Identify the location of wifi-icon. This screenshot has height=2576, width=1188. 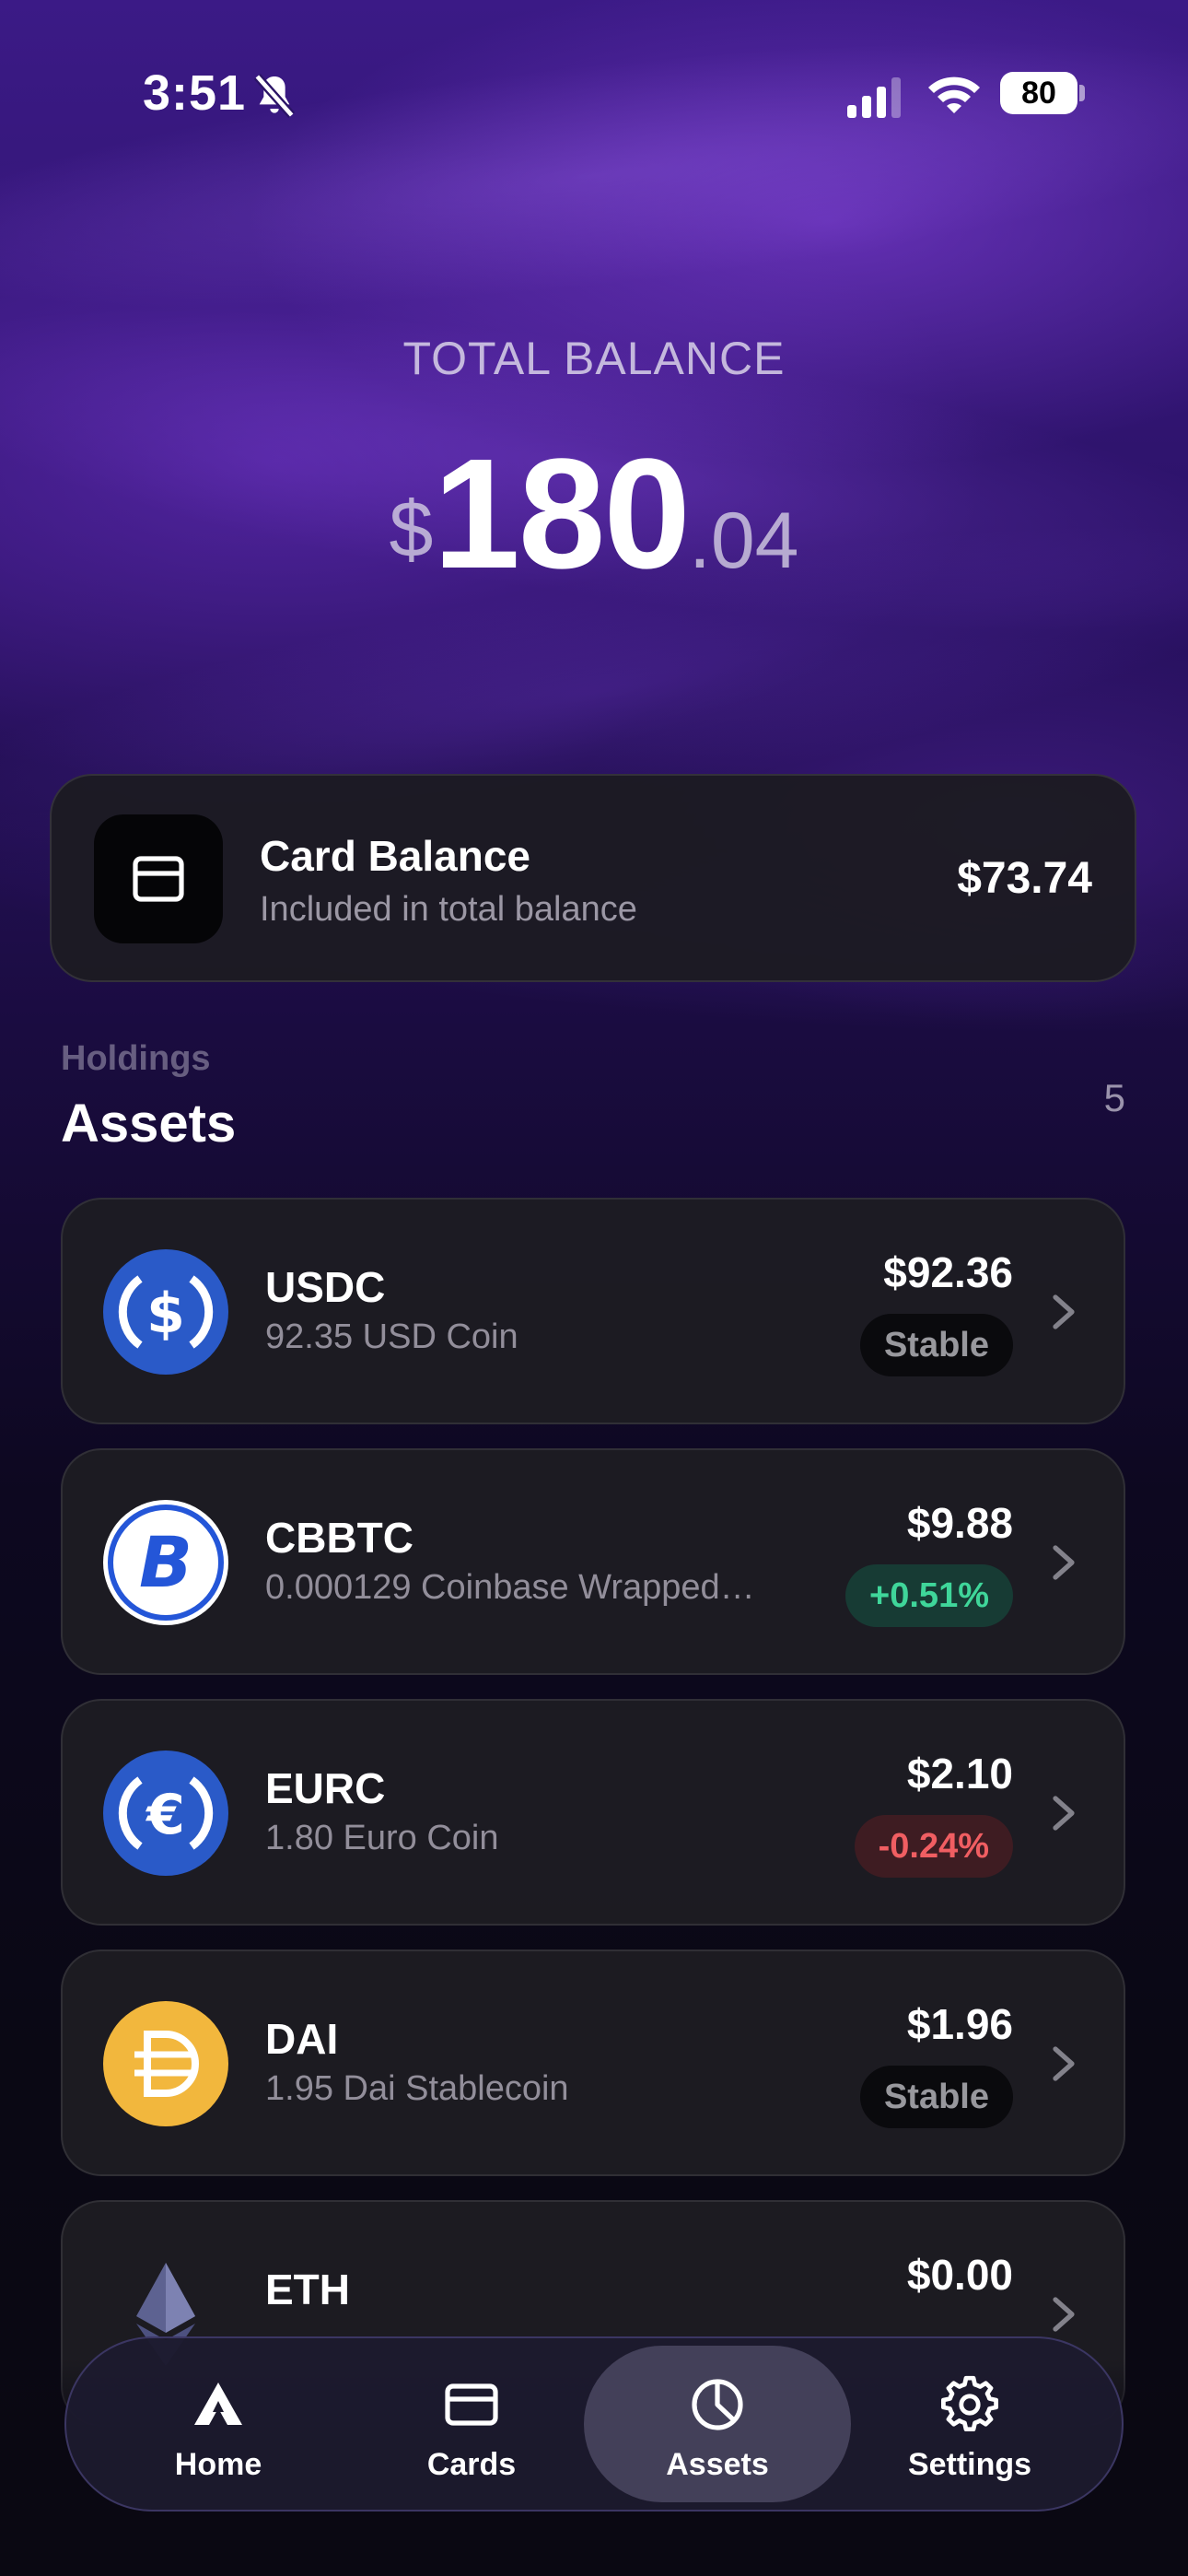
(954, 94).